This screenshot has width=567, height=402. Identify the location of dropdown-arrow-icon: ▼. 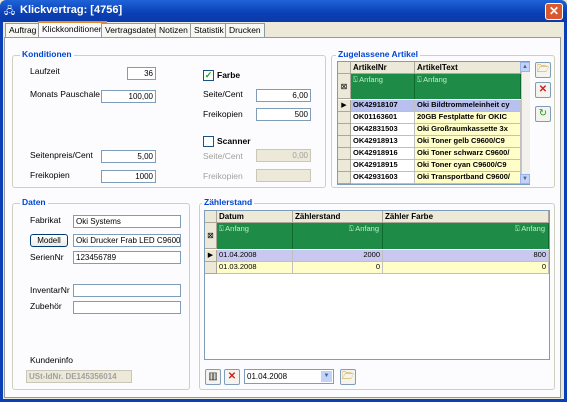
(326, 376).